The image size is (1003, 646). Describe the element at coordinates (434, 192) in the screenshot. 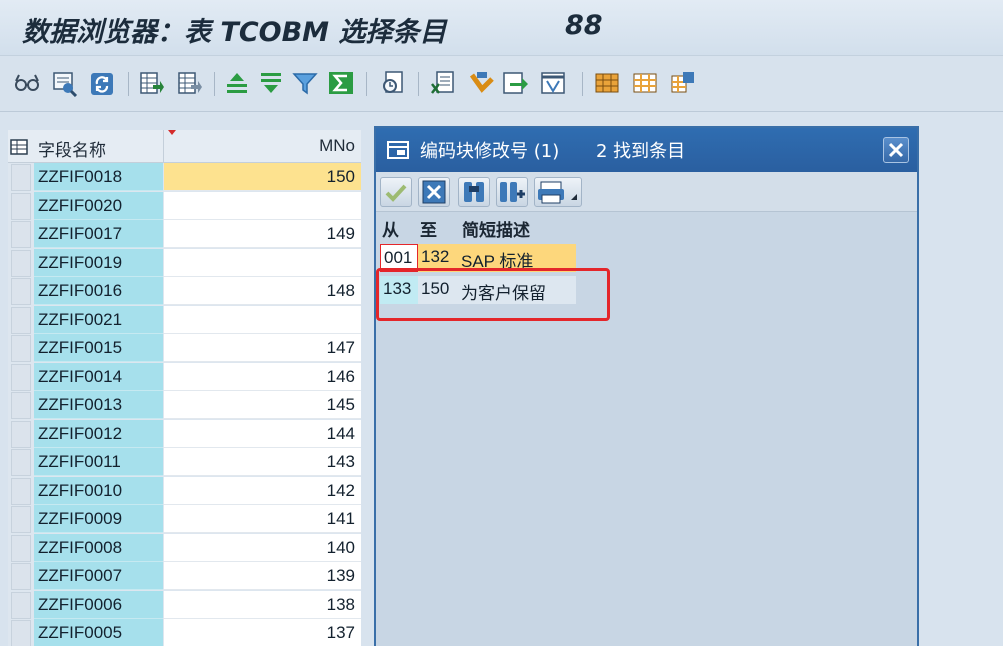

I see `cancel-button` at that location.